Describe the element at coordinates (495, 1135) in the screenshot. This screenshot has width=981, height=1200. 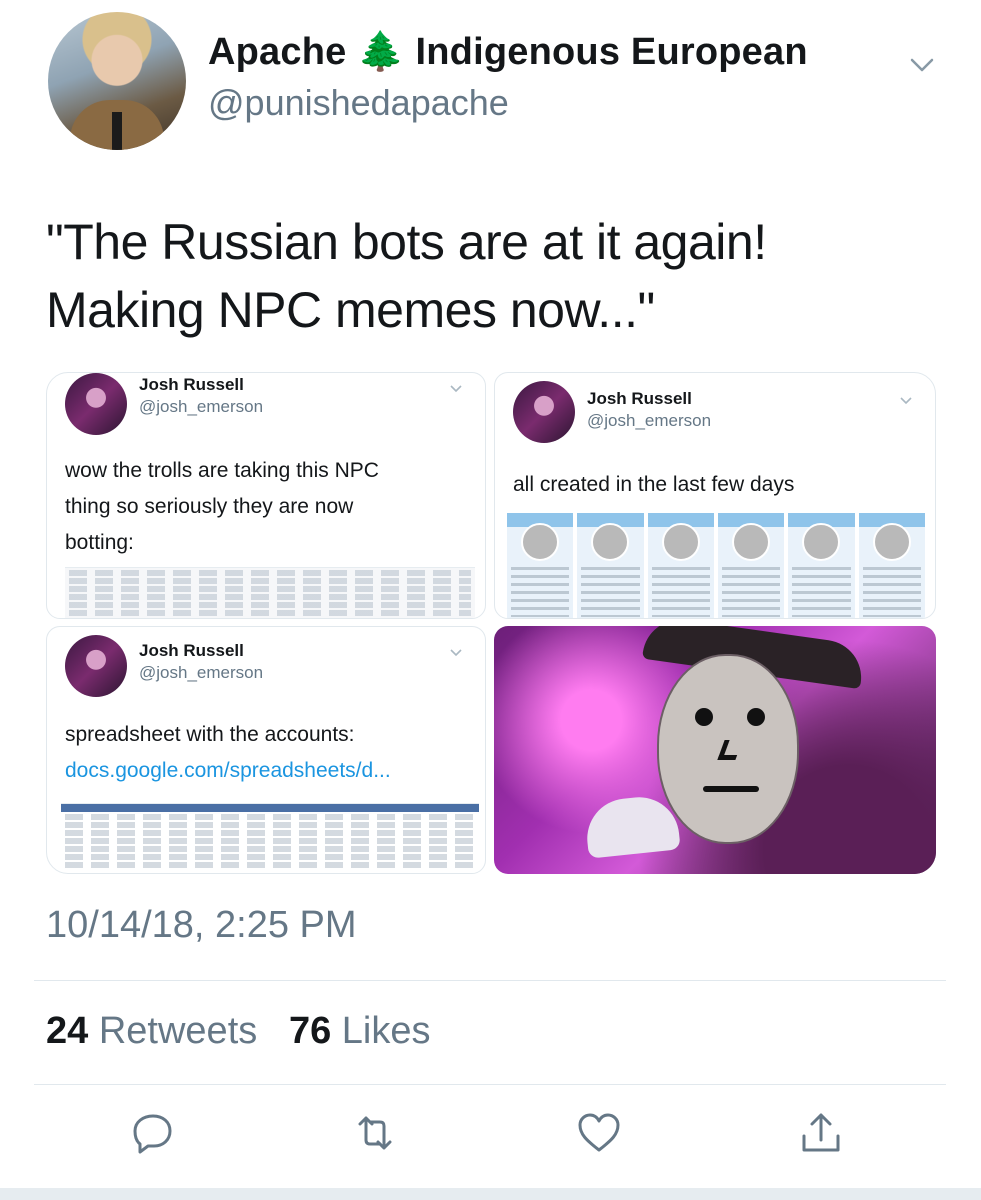
I see `tweet-actions` at that location.